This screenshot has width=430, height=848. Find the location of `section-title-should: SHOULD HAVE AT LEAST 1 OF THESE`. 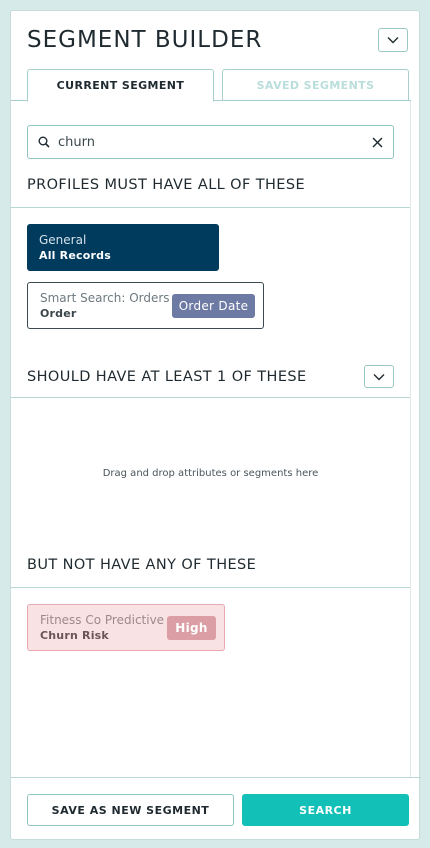

section-title-should: SHOULD HAVE AT LEAST 1 OF THESE is located at coordinates (167, 377).